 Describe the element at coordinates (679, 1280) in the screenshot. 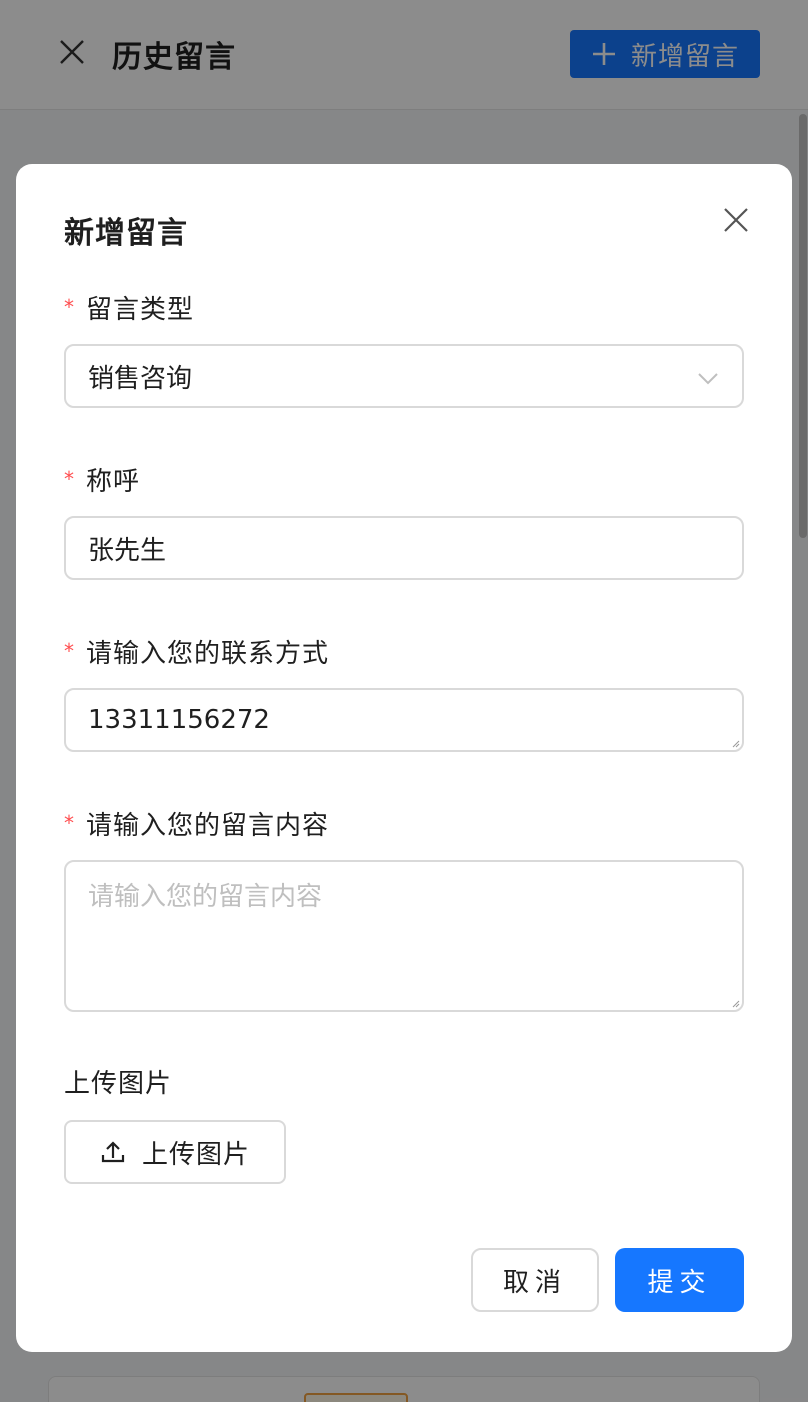

I see `submit-button: 提交` at that location.